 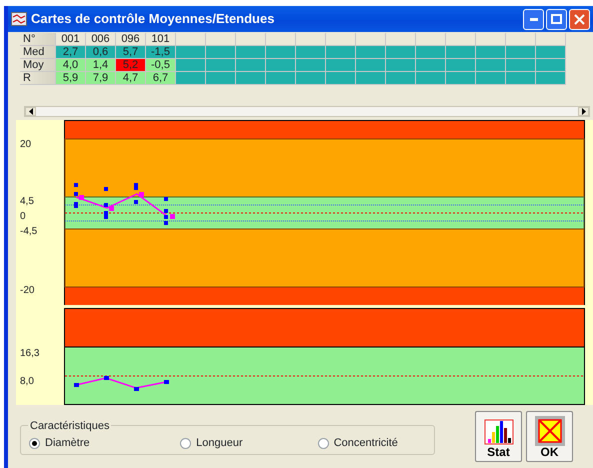 I want to click on close-icon, so click(x=579, y=19).